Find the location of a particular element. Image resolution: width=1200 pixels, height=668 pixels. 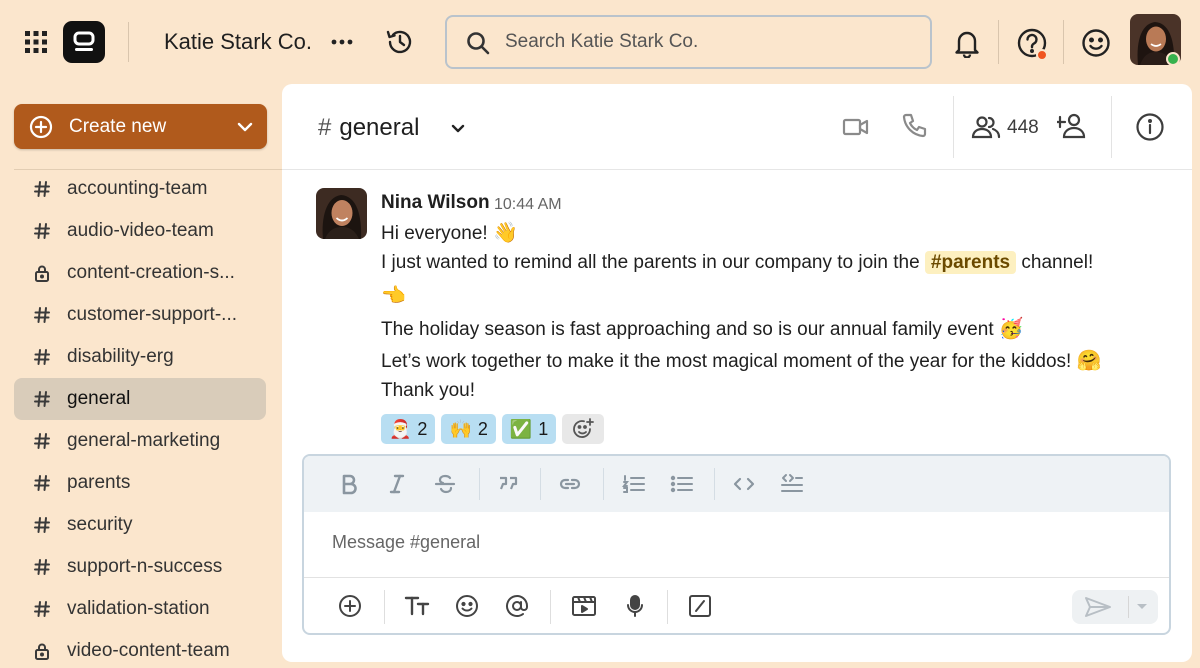

author-avatar is located at coordinates (341, 213).